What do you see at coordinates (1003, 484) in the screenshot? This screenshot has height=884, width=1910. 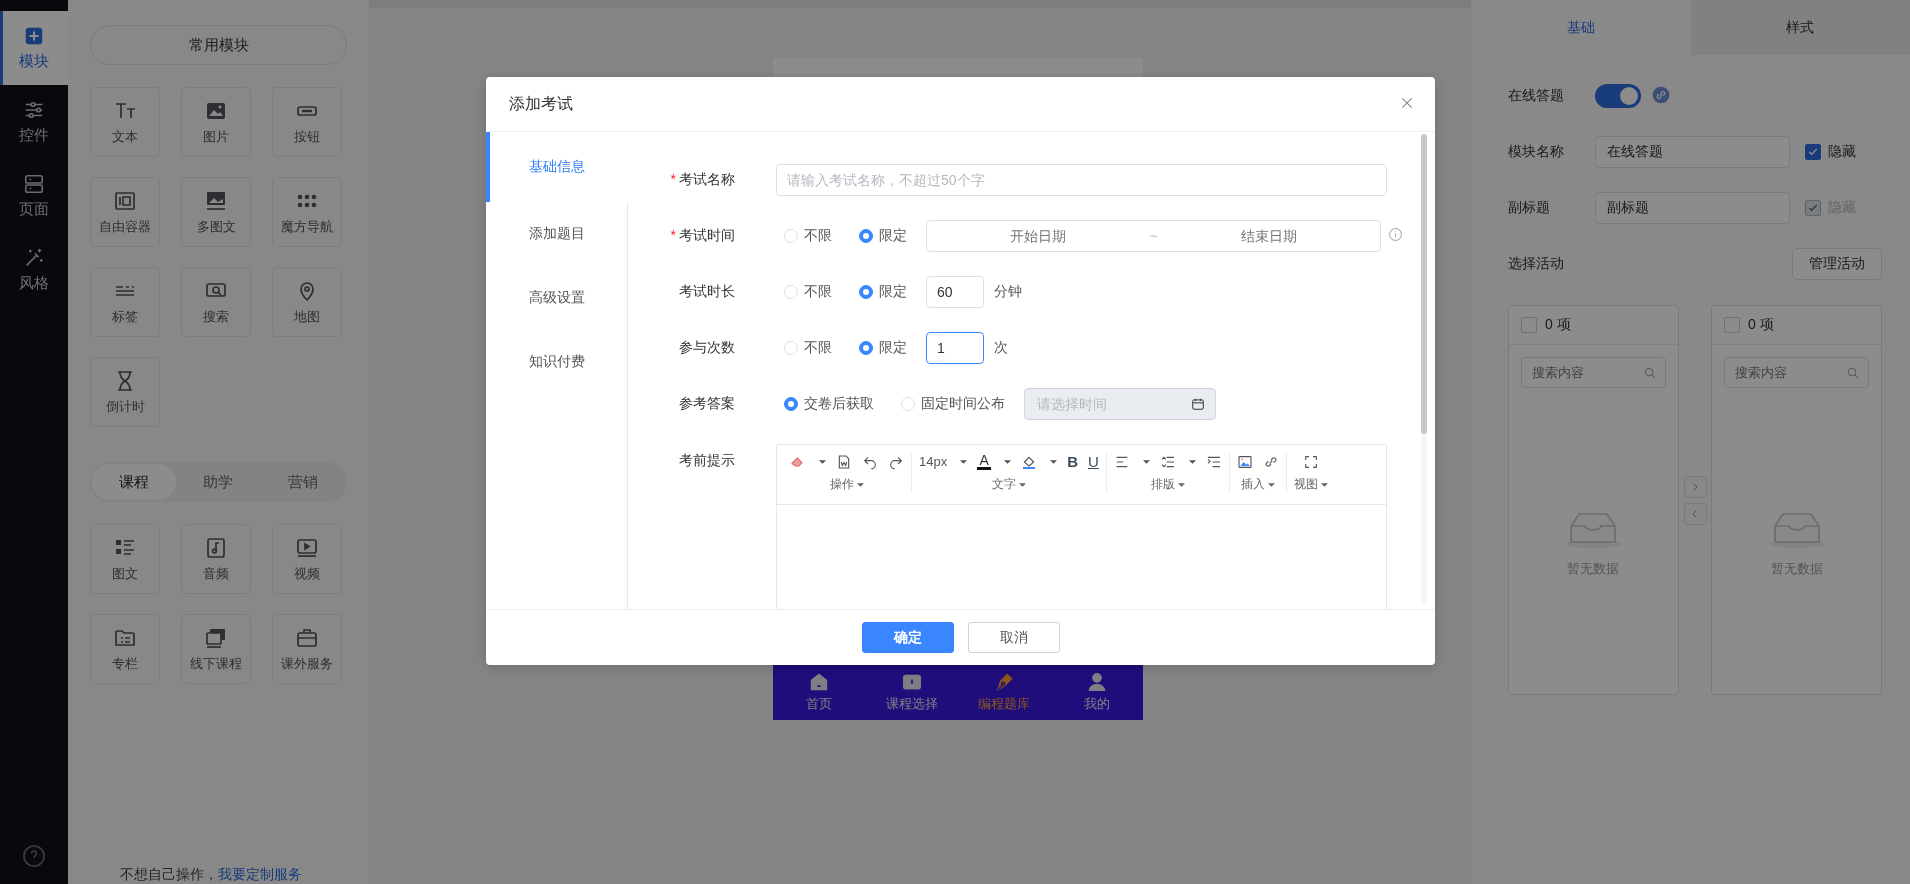 I see `toolbar-group-label: 文字` at bounding box center [1003, 484].